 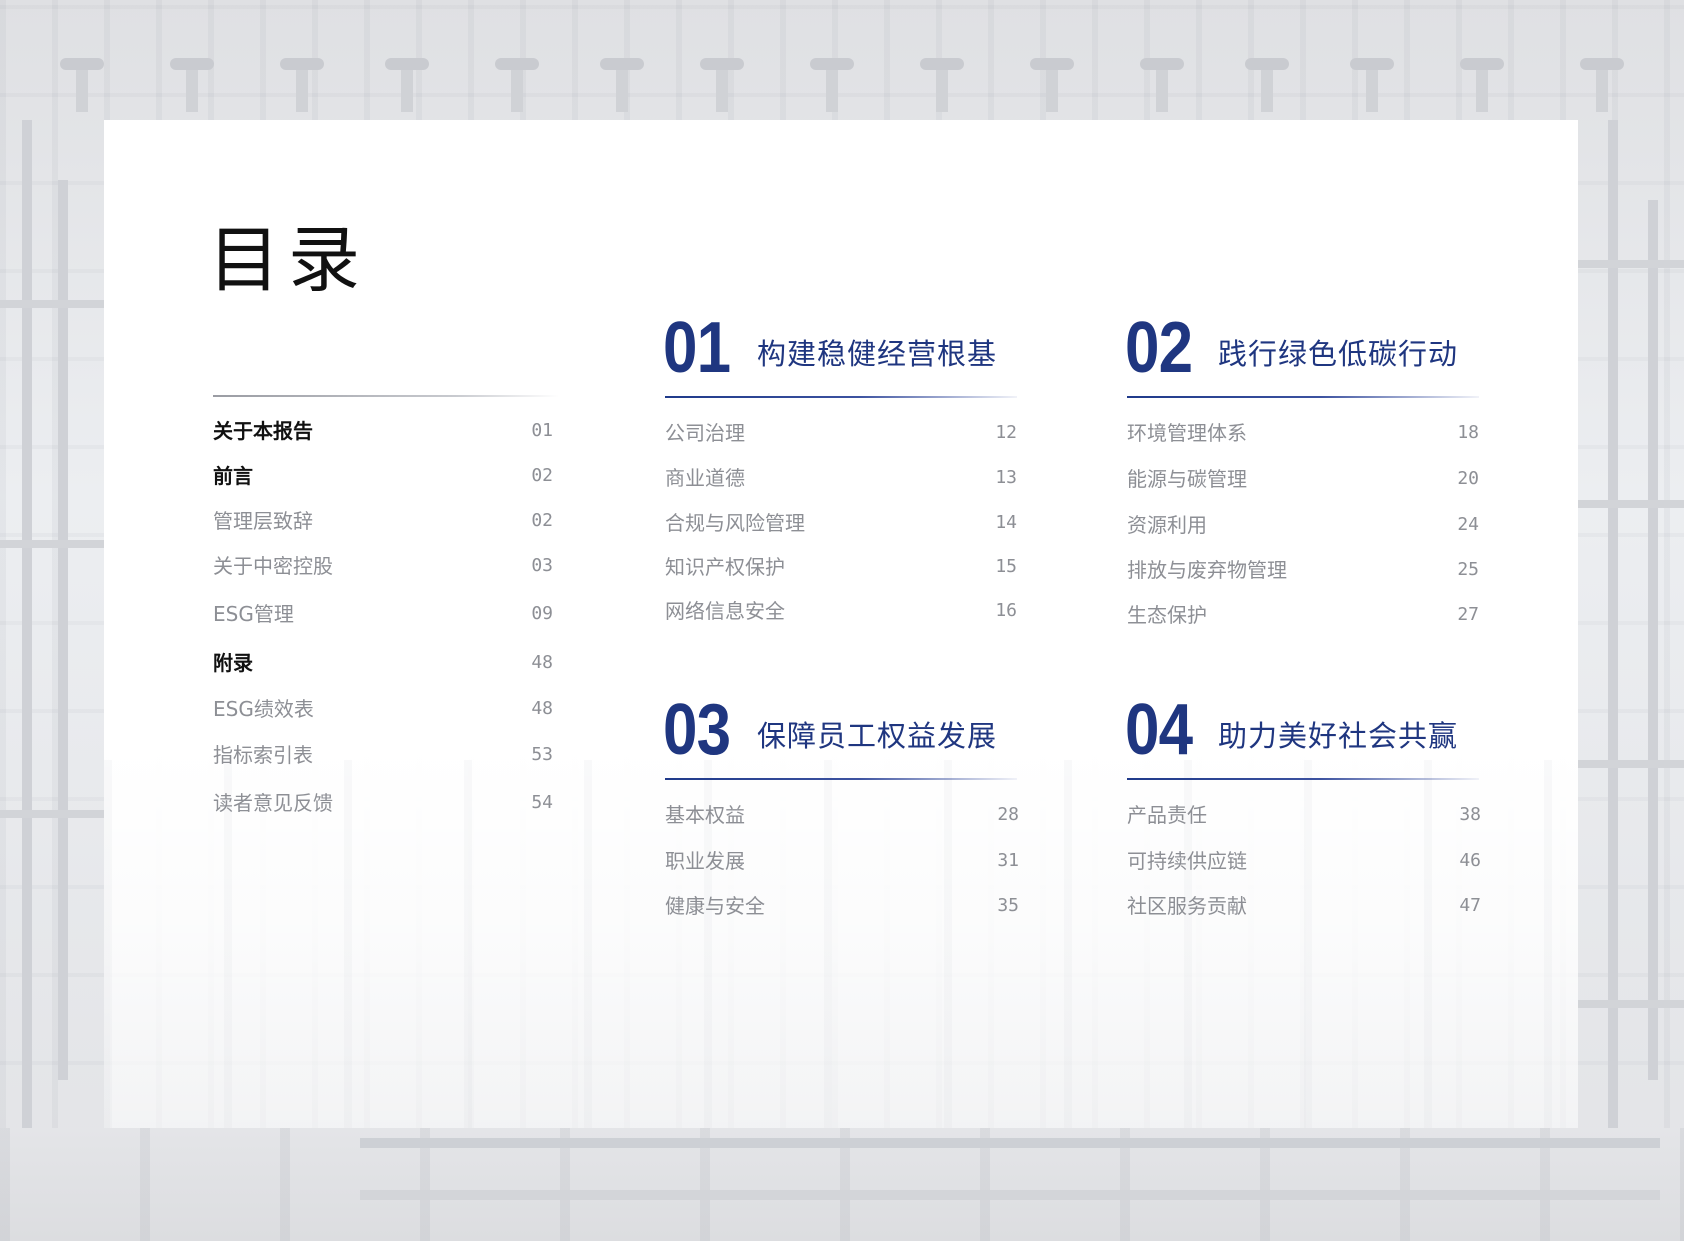 What do you see at coordinates (542, 430) in the screenshot?
I see `toc-entry-page: 01` at bounding box center [542, 430].